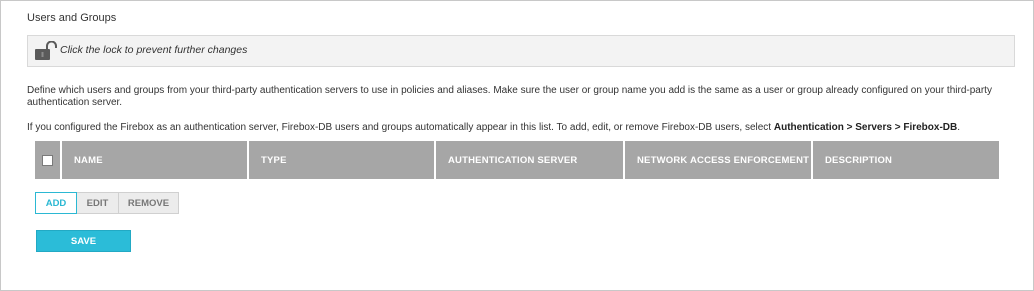 This screenshot has height=291, width=1034. Describe the element at coordinates (865, 127) in the screenshot. I see `firebox-db-path: Authentication > Servers > Firebox-DB` at that location.